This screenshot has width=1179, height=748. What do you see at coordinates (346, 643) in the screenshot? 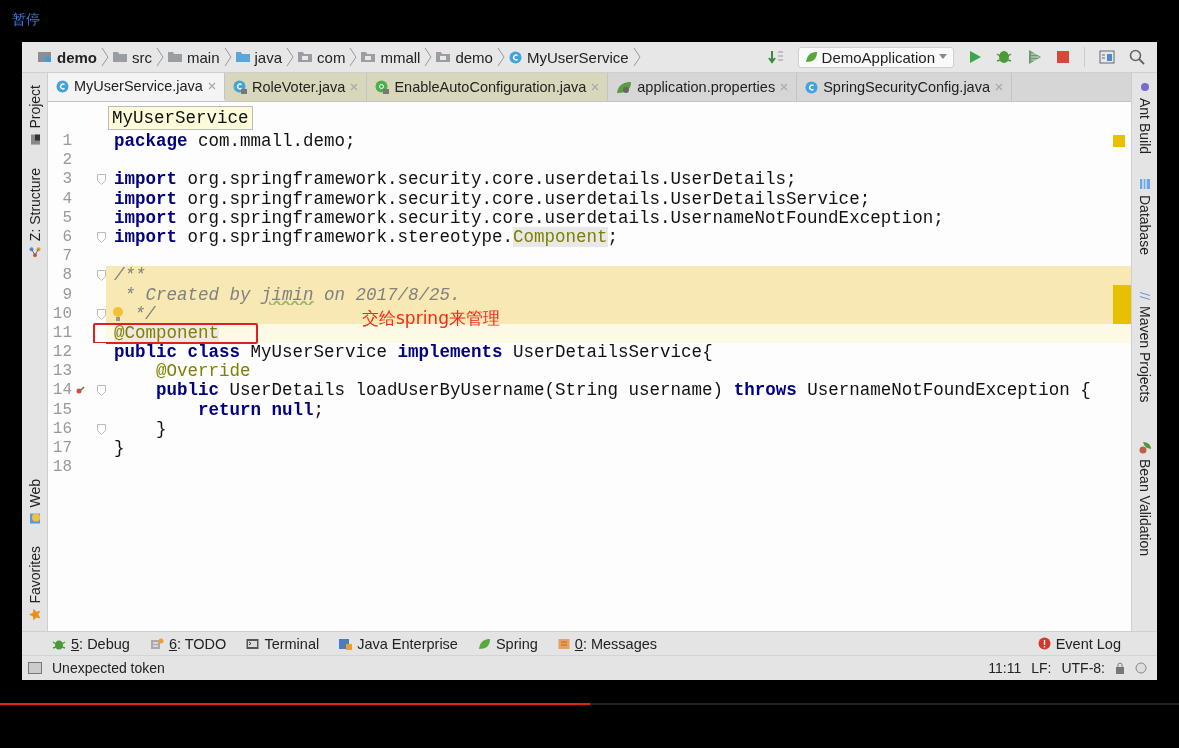
I see `javaee-icon` at bounding box center [346, 643].